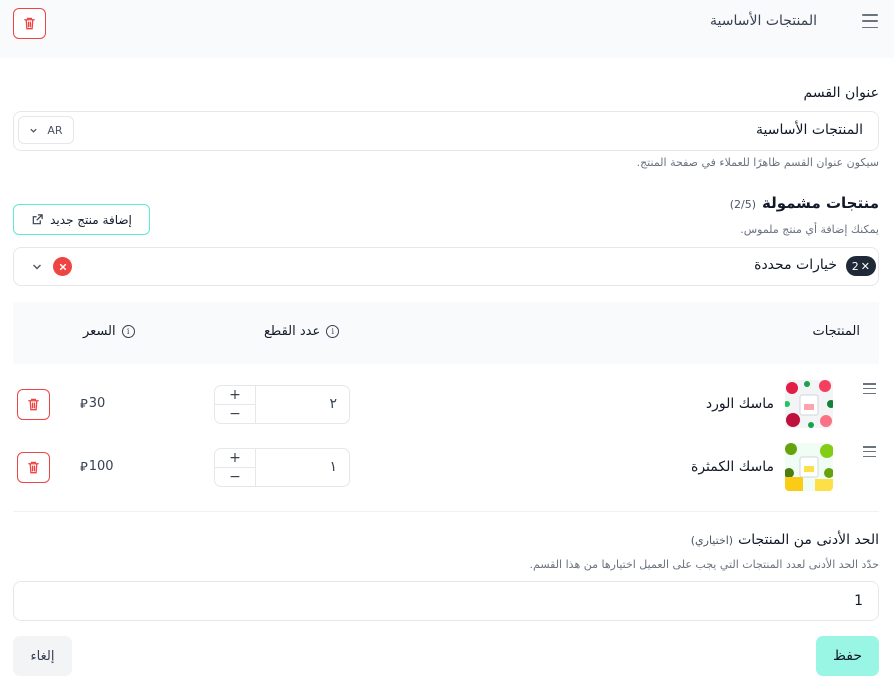  Describe the element at coordinates (820, 203) in the screenshot. I see `included-products-label: منتجات مشمولة` at that location.